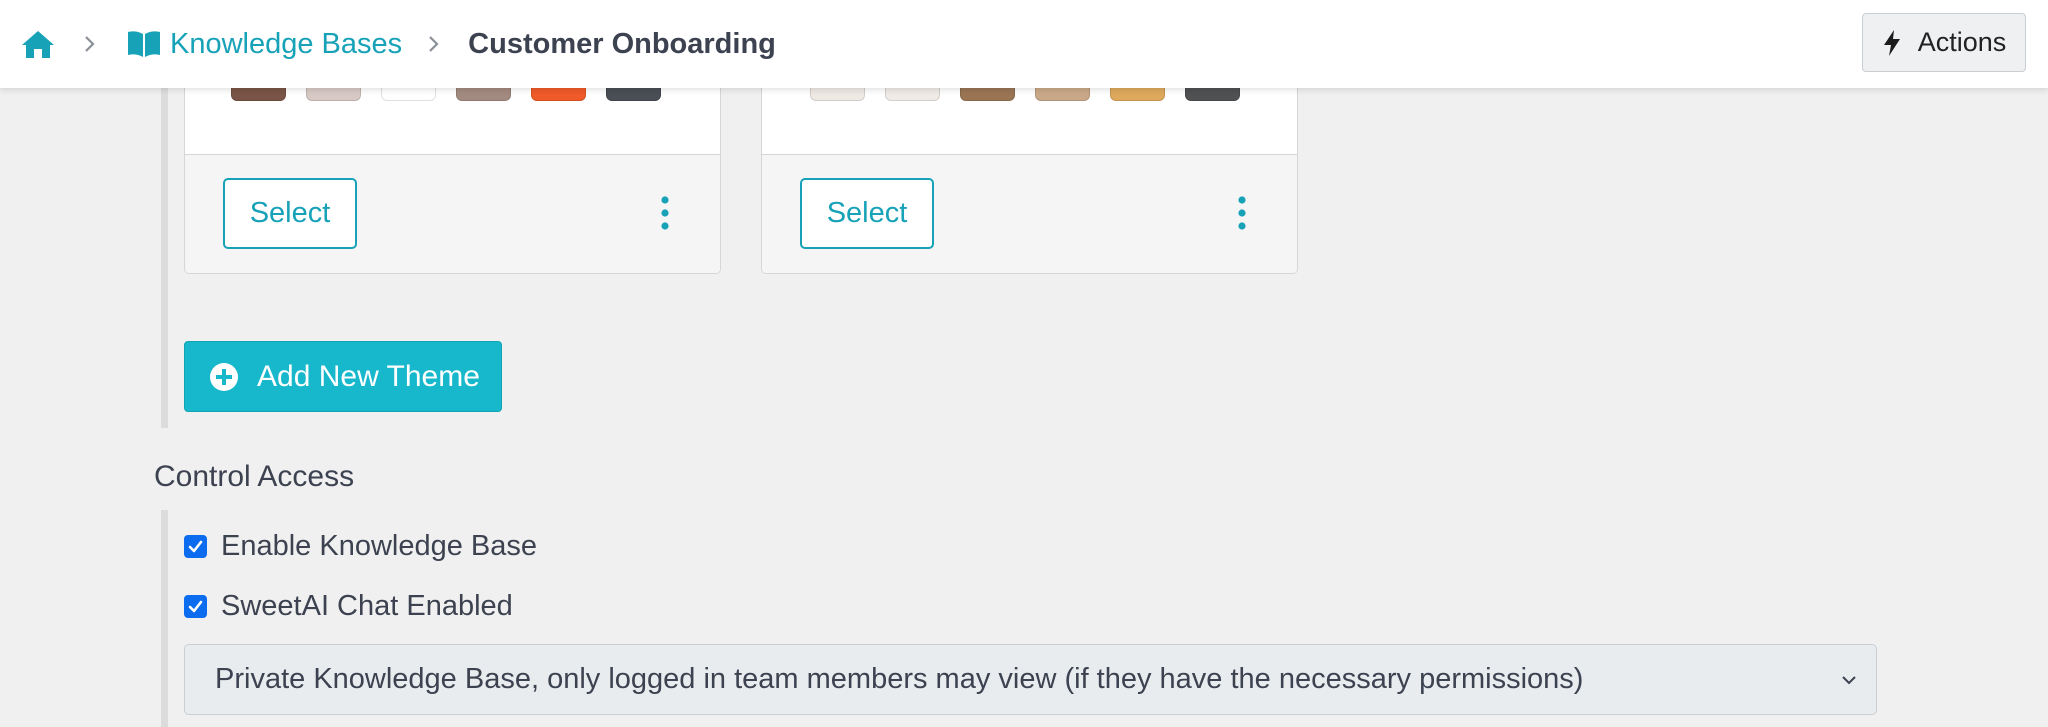 Image resolution: width=2048 pixels, height=727 pixels. Describe the element at coordinates (254, 476) in the screenshot. I see `section-title: Control Access` at that location.